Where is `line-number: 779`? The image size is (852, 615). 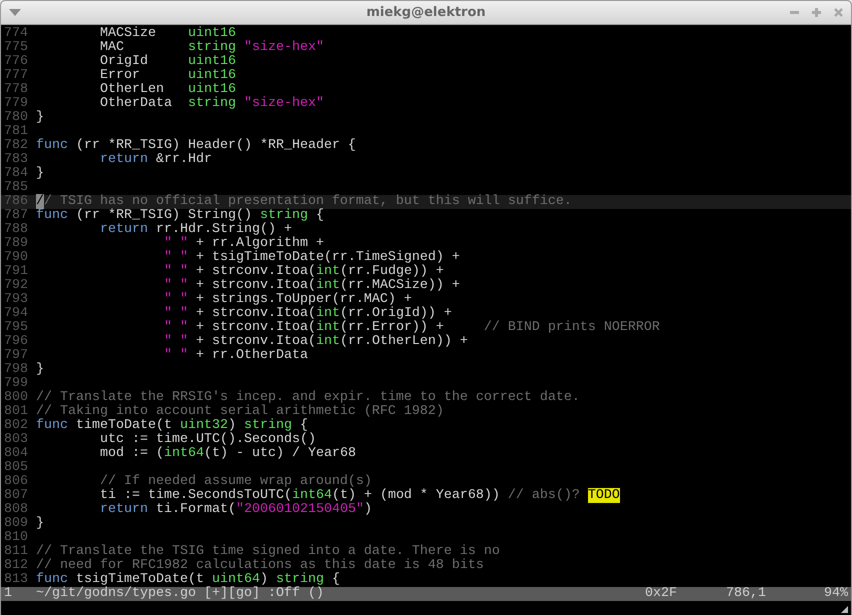 line-number: 779 is located at coordinates (16, 104).